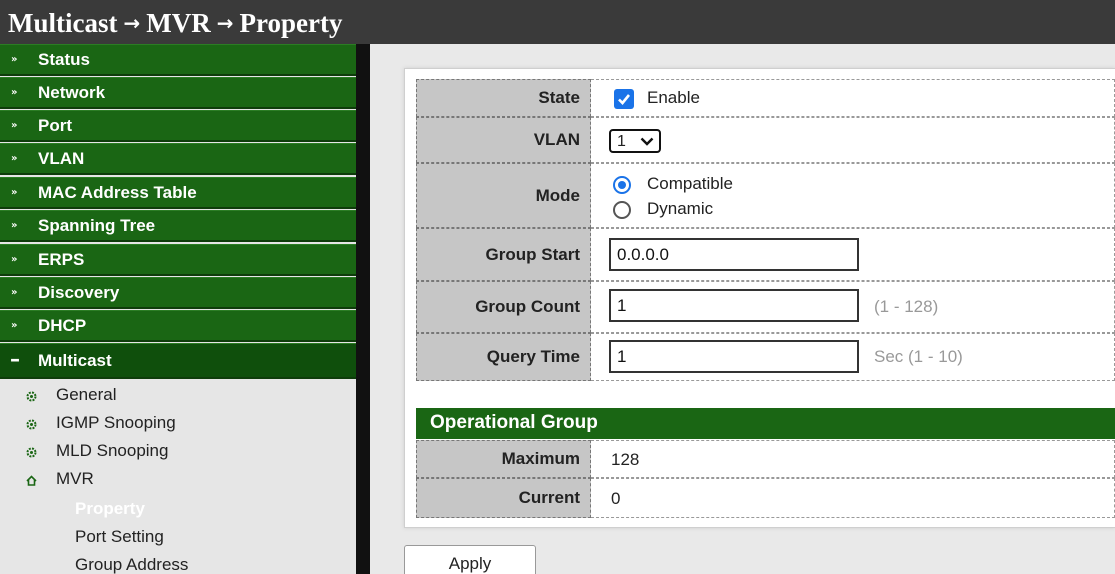 The image size is (1115, 574). Describe the element at coordinates (178, 93) in the screenshot. I see `sidebar-item-network: » Network` at that location.